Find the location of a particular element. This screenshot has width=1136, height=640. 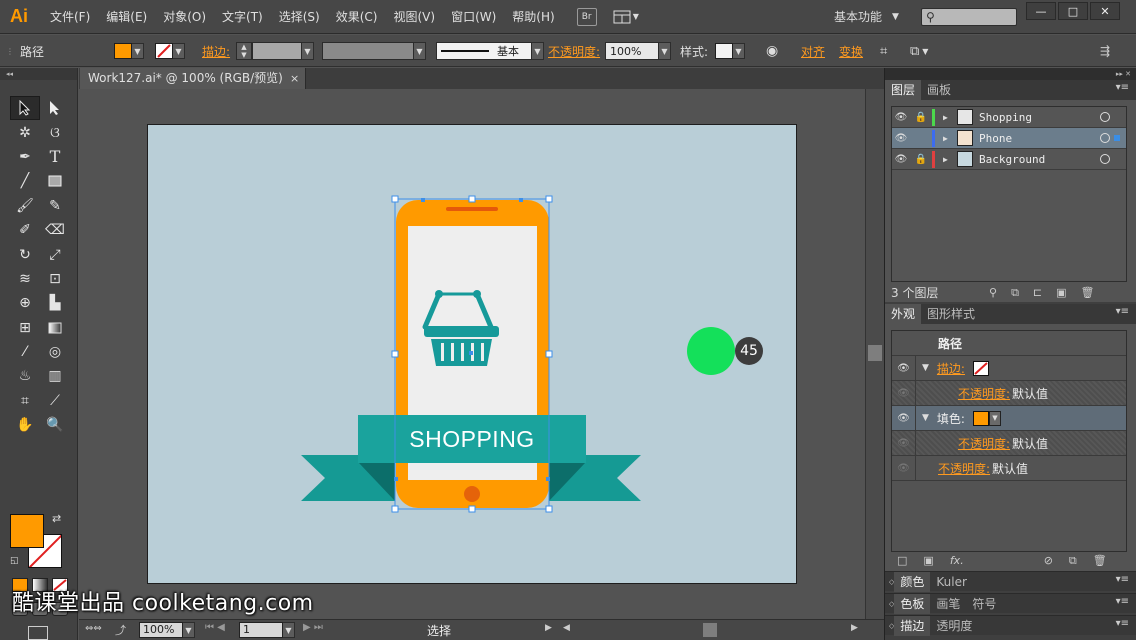

new-sublayer-icon: ⊏ is located at coordinates (1037, 293).